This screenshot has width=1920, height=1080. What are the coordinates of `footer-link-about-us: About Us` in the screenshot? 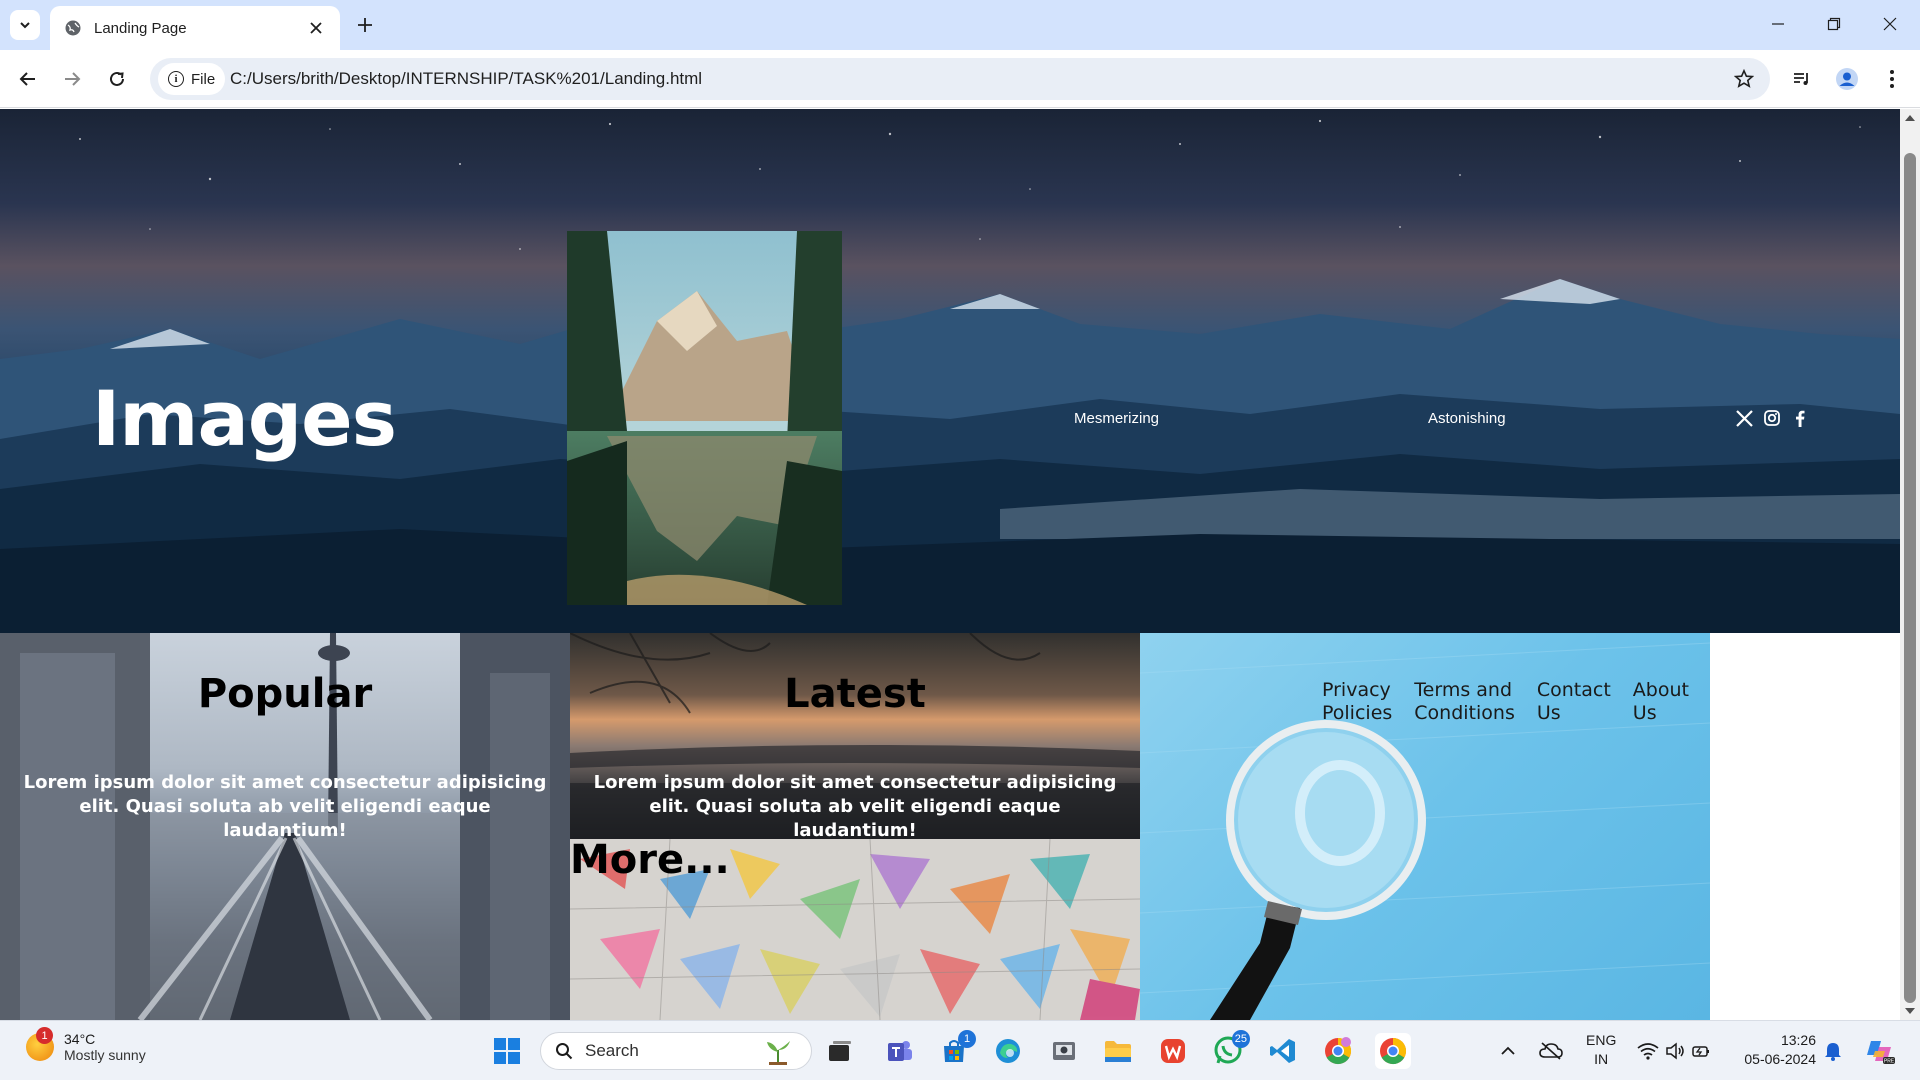 It's located at (1661, 702).